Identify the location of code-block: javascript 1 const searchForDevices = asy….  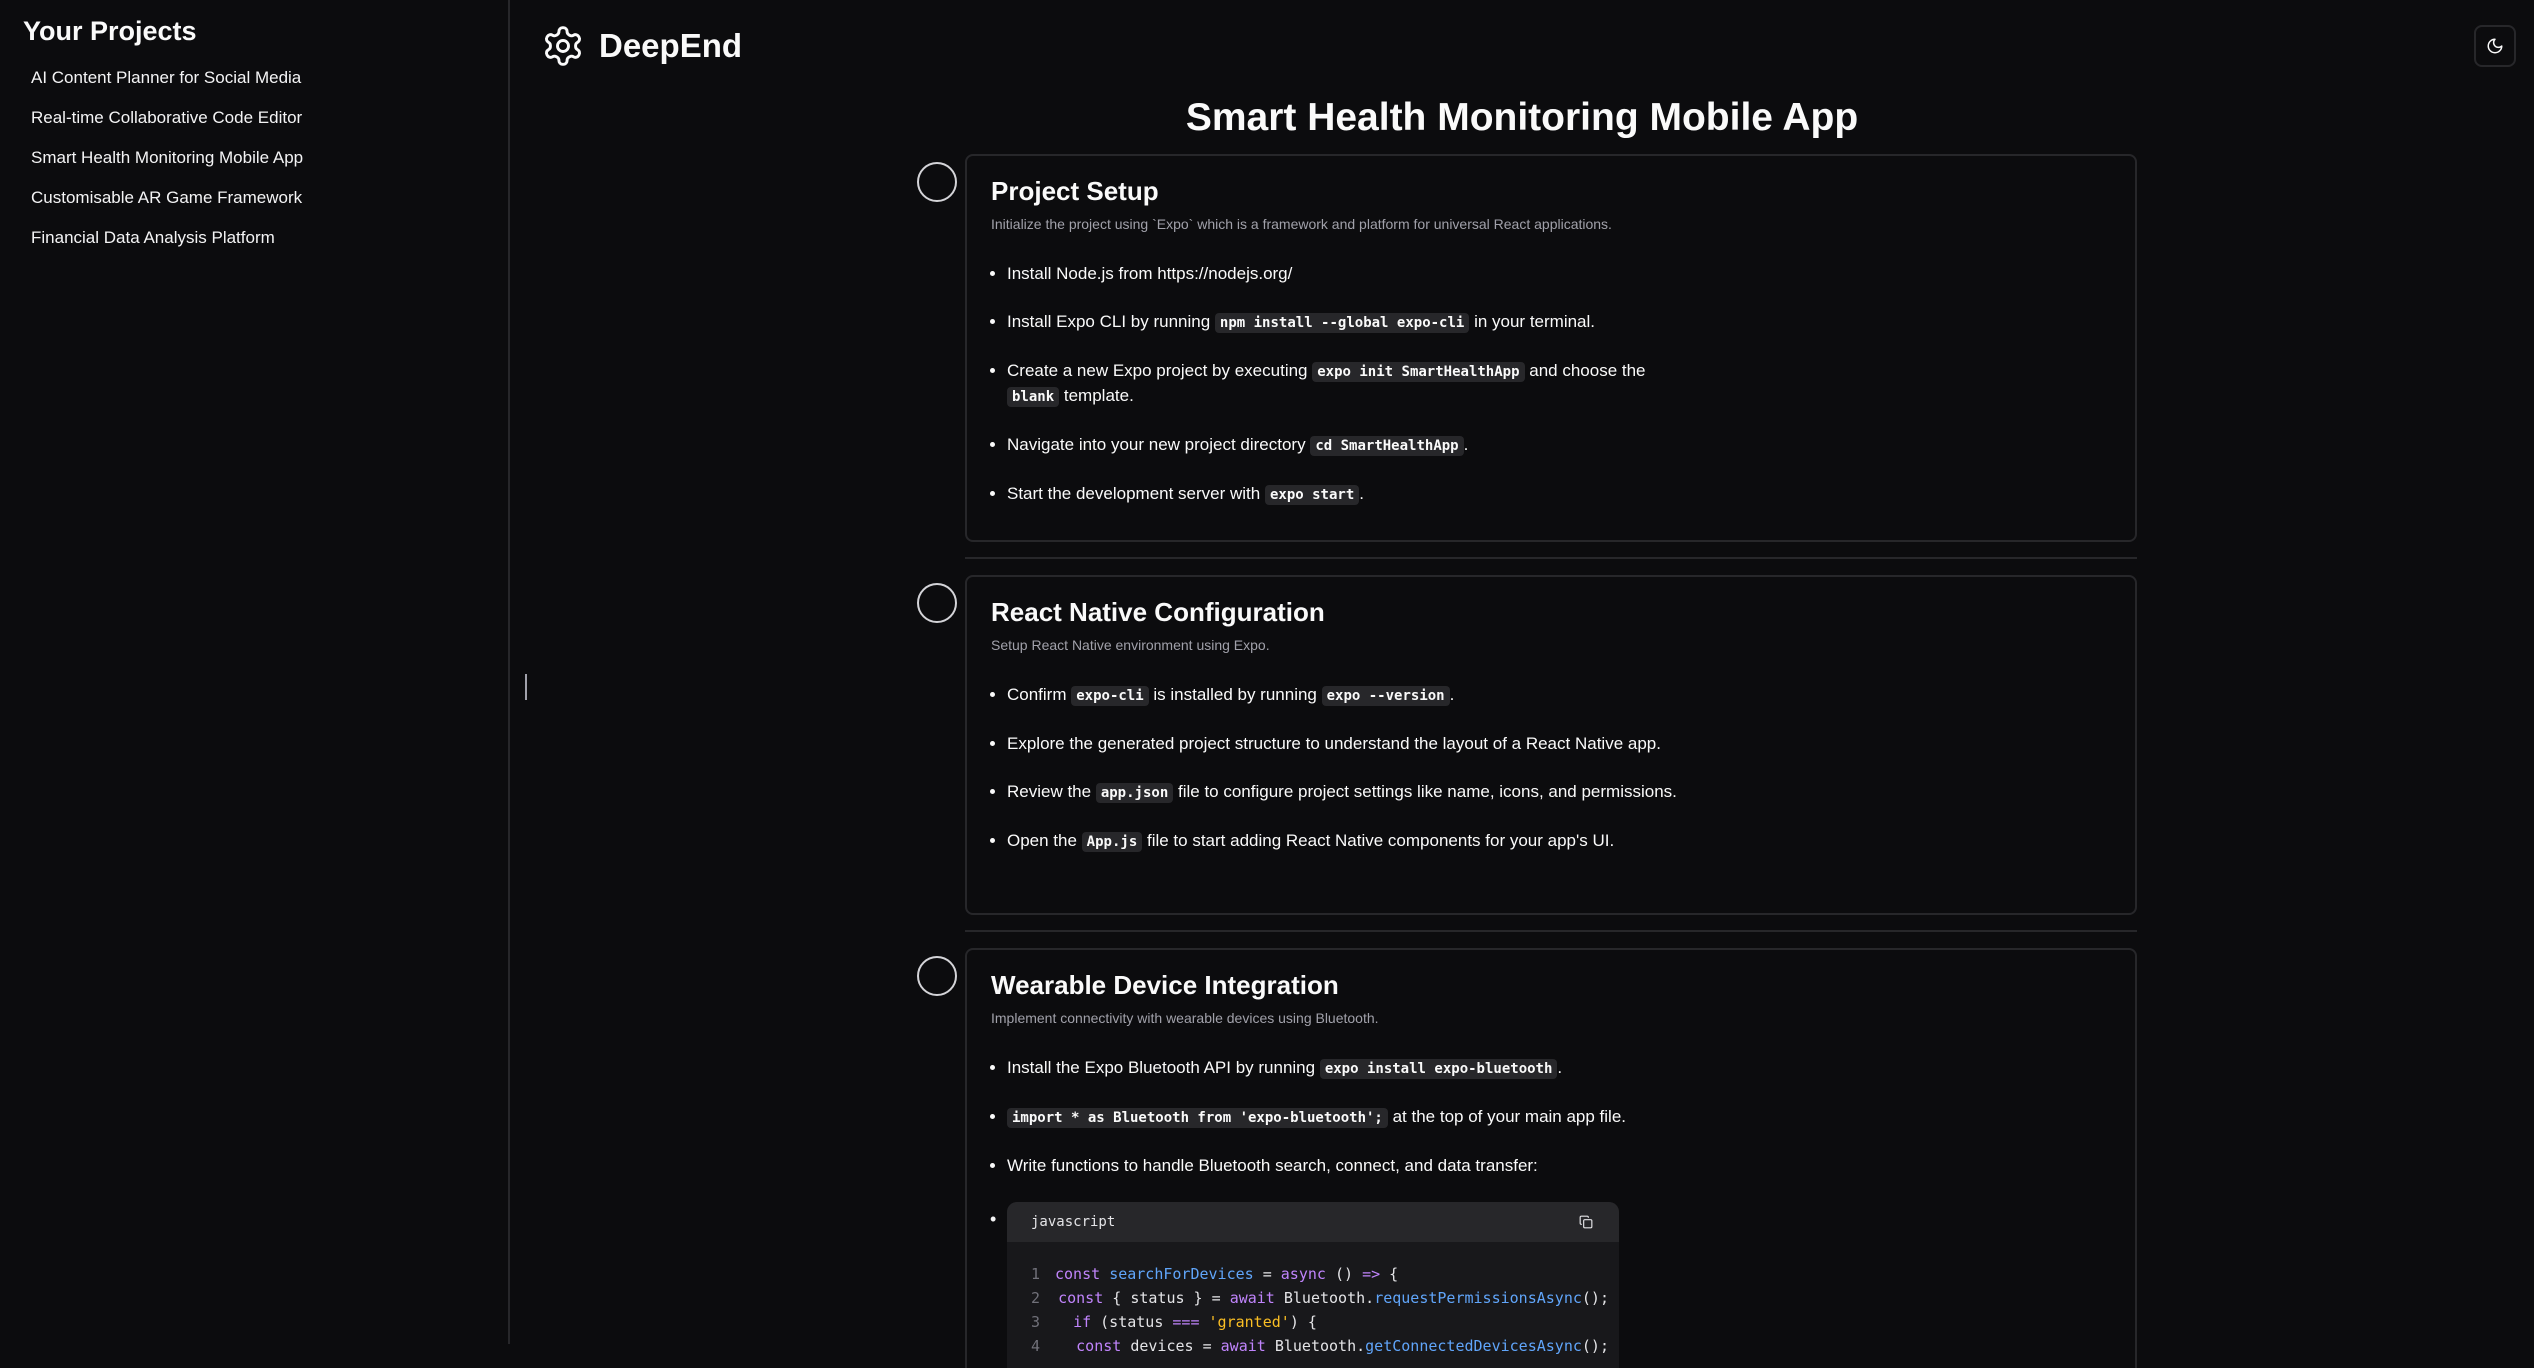
(1313, 1285).